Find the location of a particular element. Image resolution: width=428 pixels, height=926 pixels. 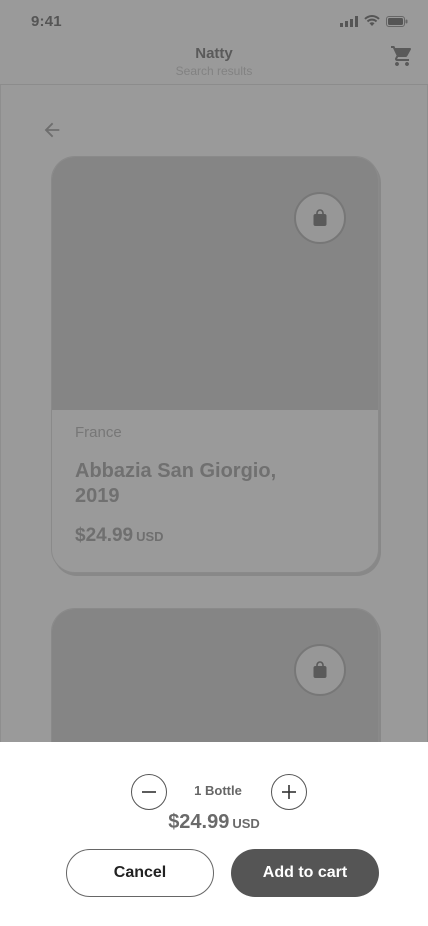

battery-icon is located at coordinates (397, 21).